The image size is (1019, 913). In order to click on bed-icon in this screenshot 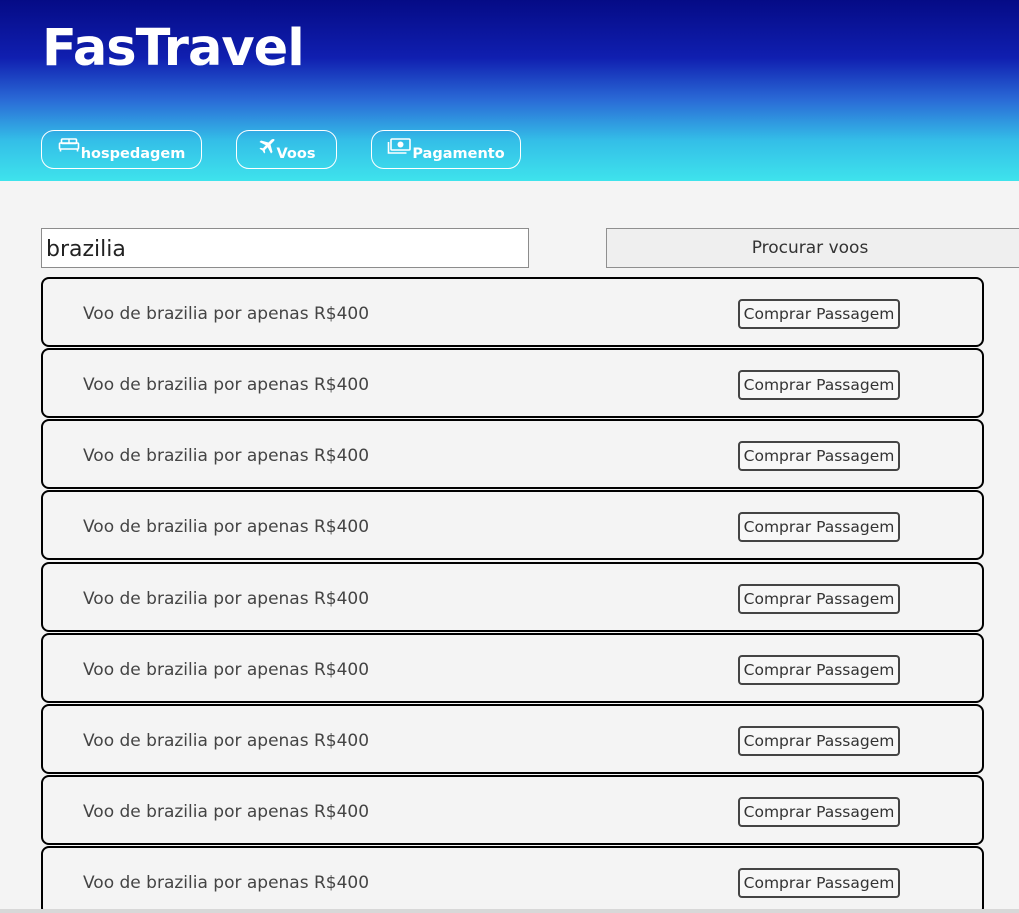, I will do `click(69, 147)`.